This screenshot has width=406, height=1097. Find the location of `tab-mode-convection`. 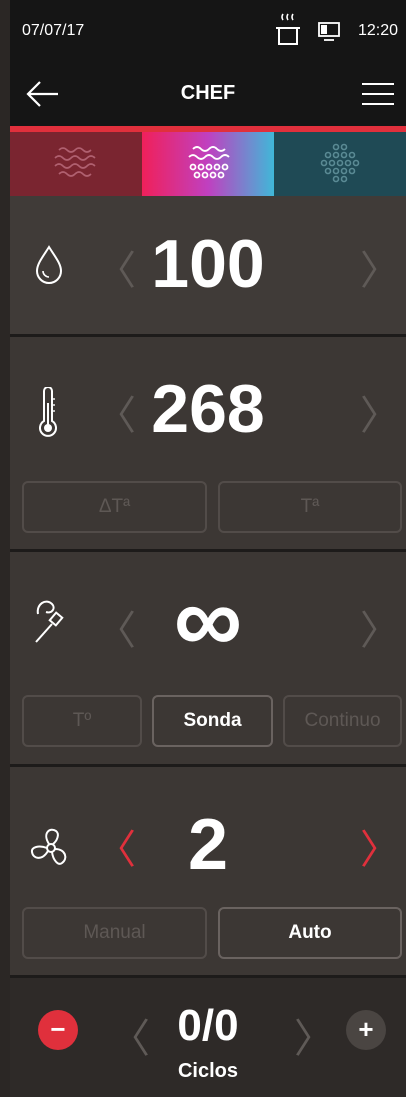

tab-mode-convection is located at coordinates (340, 164).